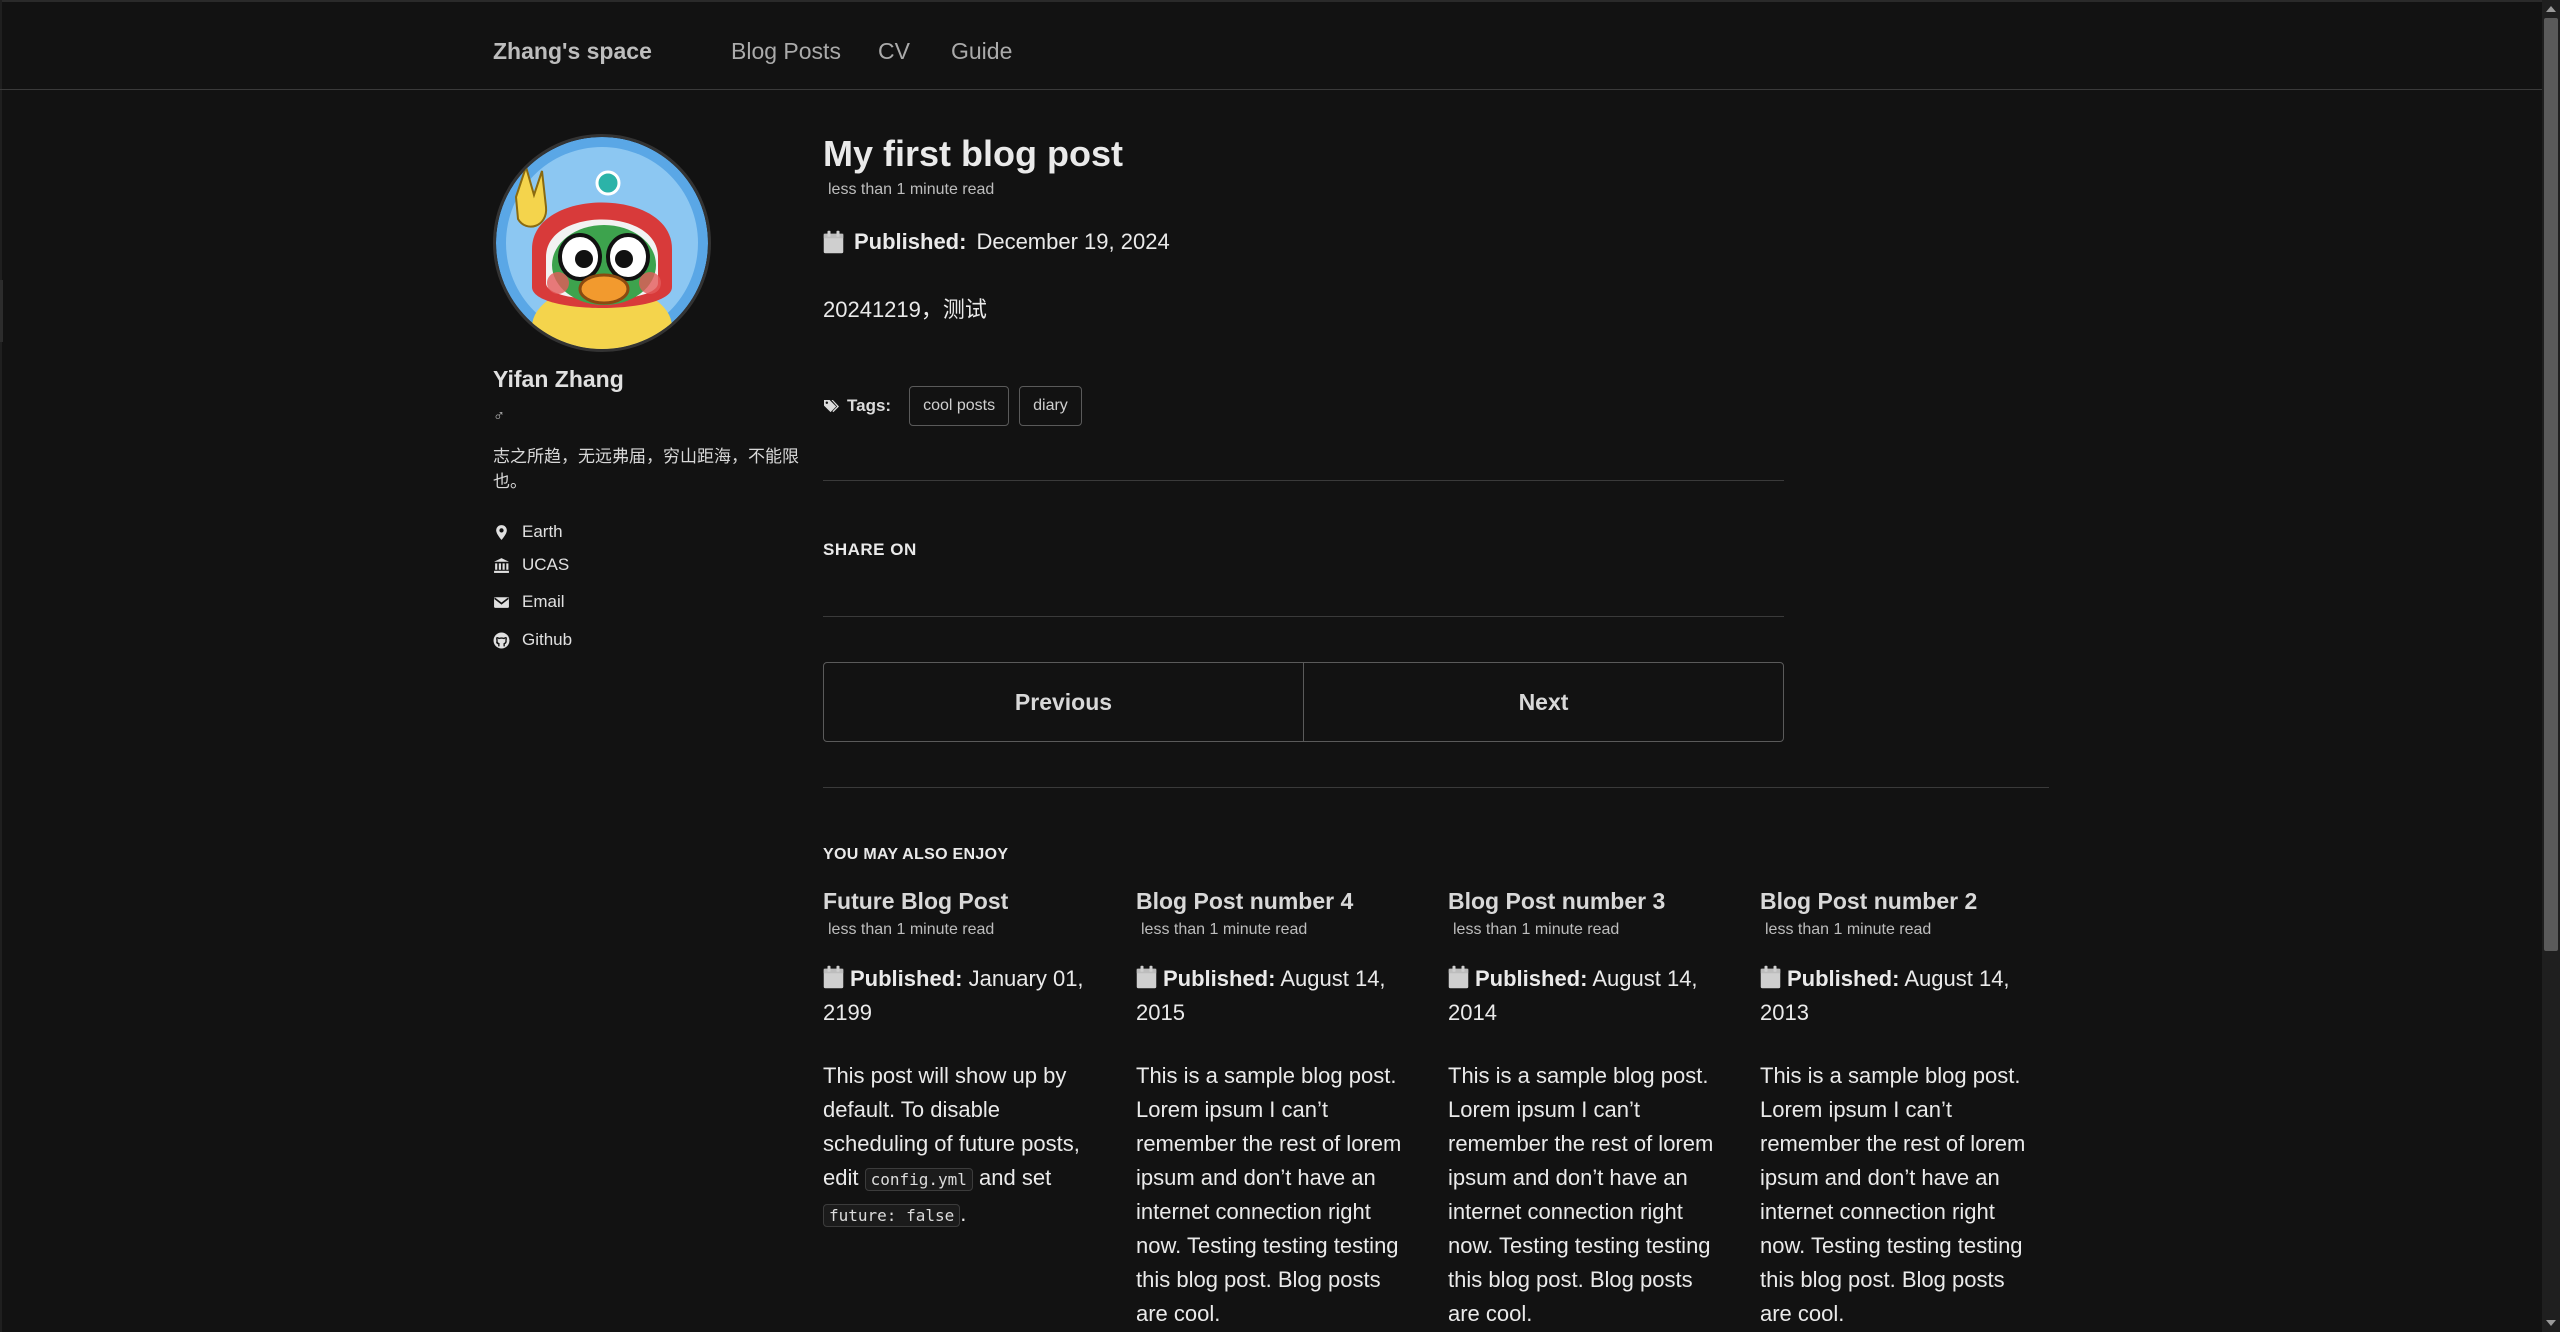 This screenshot has height=1332, width=2560. Describe the element at coordinates (542, 531) in the screenshot. I see `author-location-label: Earth` at that location.